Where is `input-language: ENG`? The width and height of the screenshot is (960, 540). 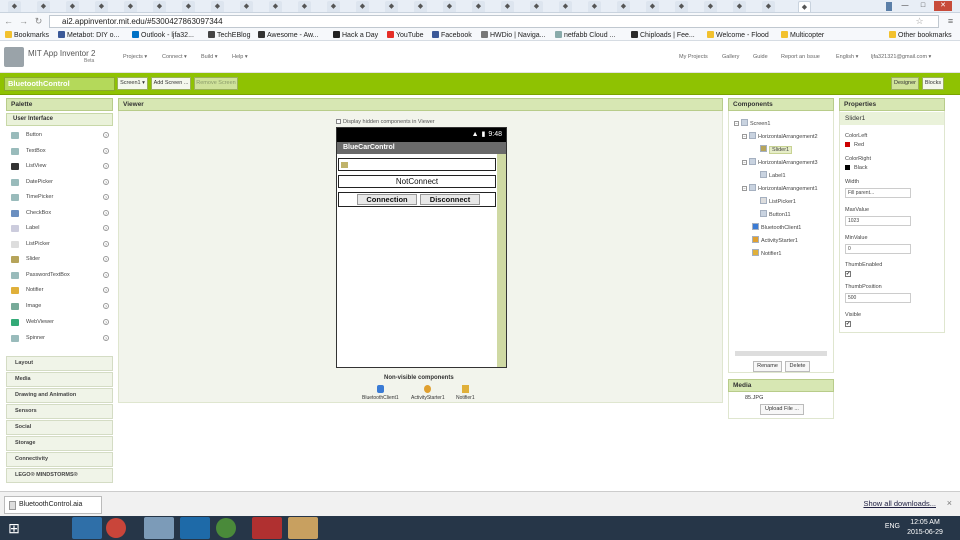
input-language: ENG is located at coordinates (892, 526).